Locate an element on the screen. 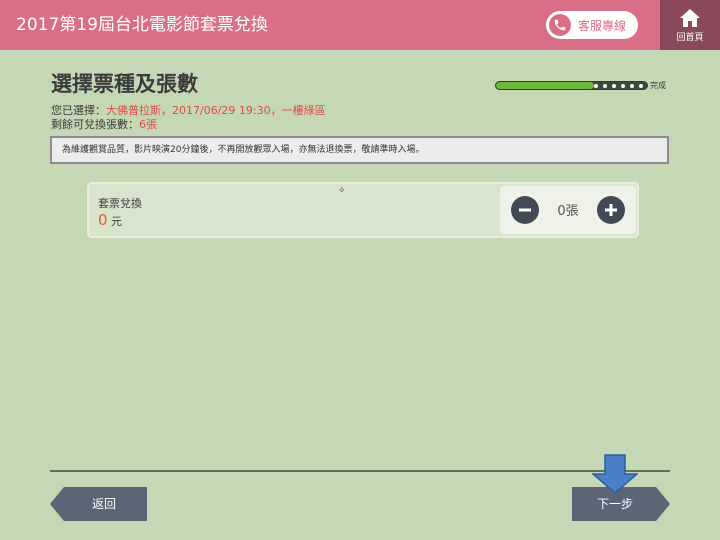 The width and height of the screenshot is (720, 540). progress-label: 完成 is located at coordinates (658, 85).